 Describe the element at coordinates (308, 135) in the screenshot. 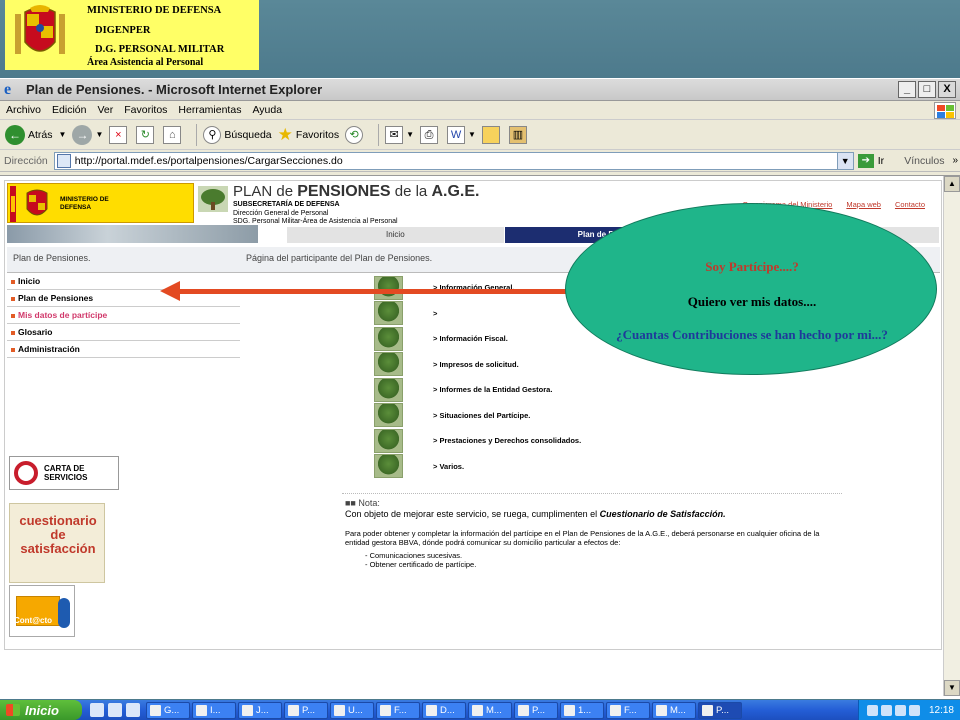

I see `favorites-button: ★ Favoritos` at that location.